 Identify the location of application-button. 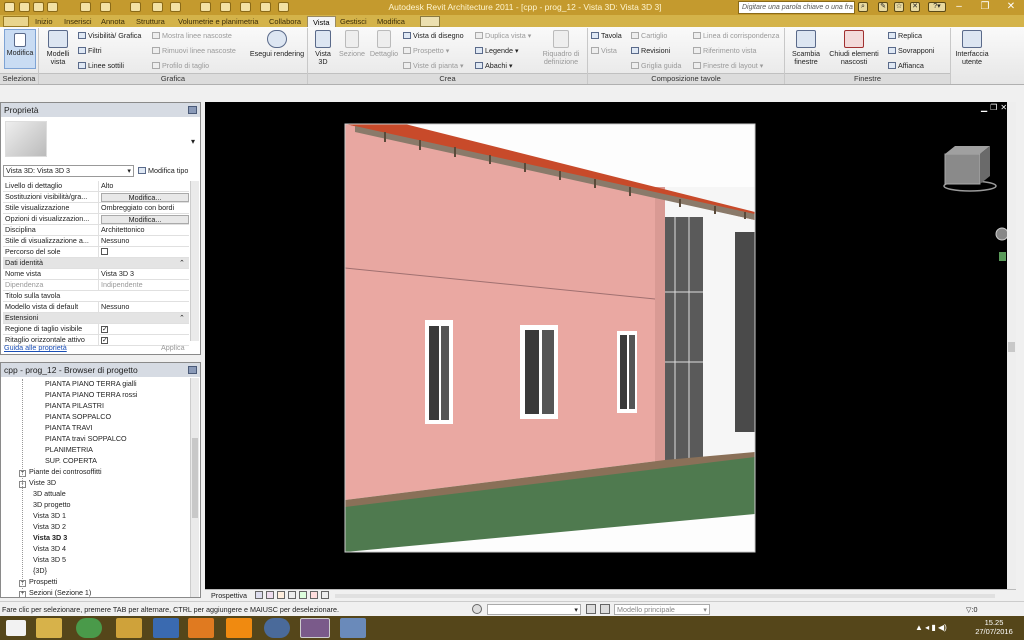
(16, 21).